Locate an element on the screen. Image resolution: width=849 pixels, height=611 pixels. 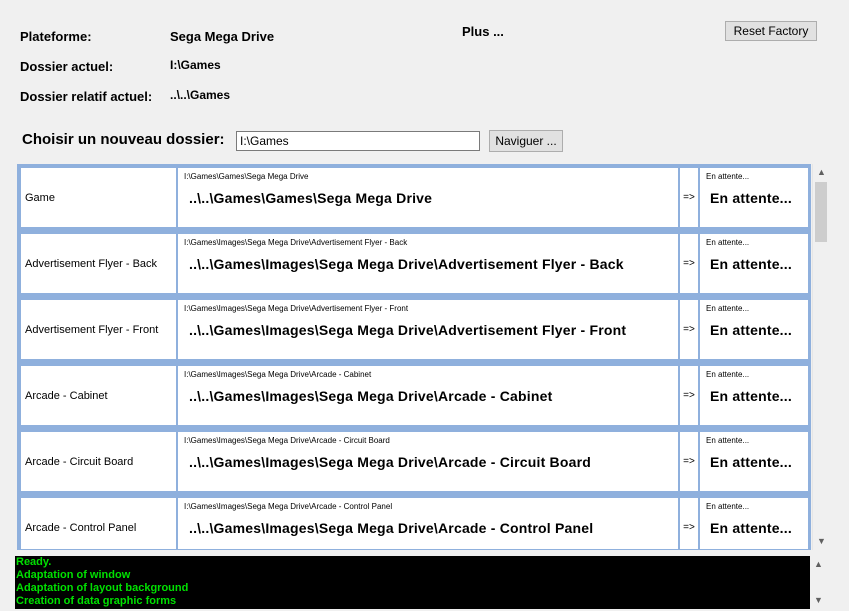
choose-folder-label: Choisir un nouveau dossier: is located at coordinates (123, 139).